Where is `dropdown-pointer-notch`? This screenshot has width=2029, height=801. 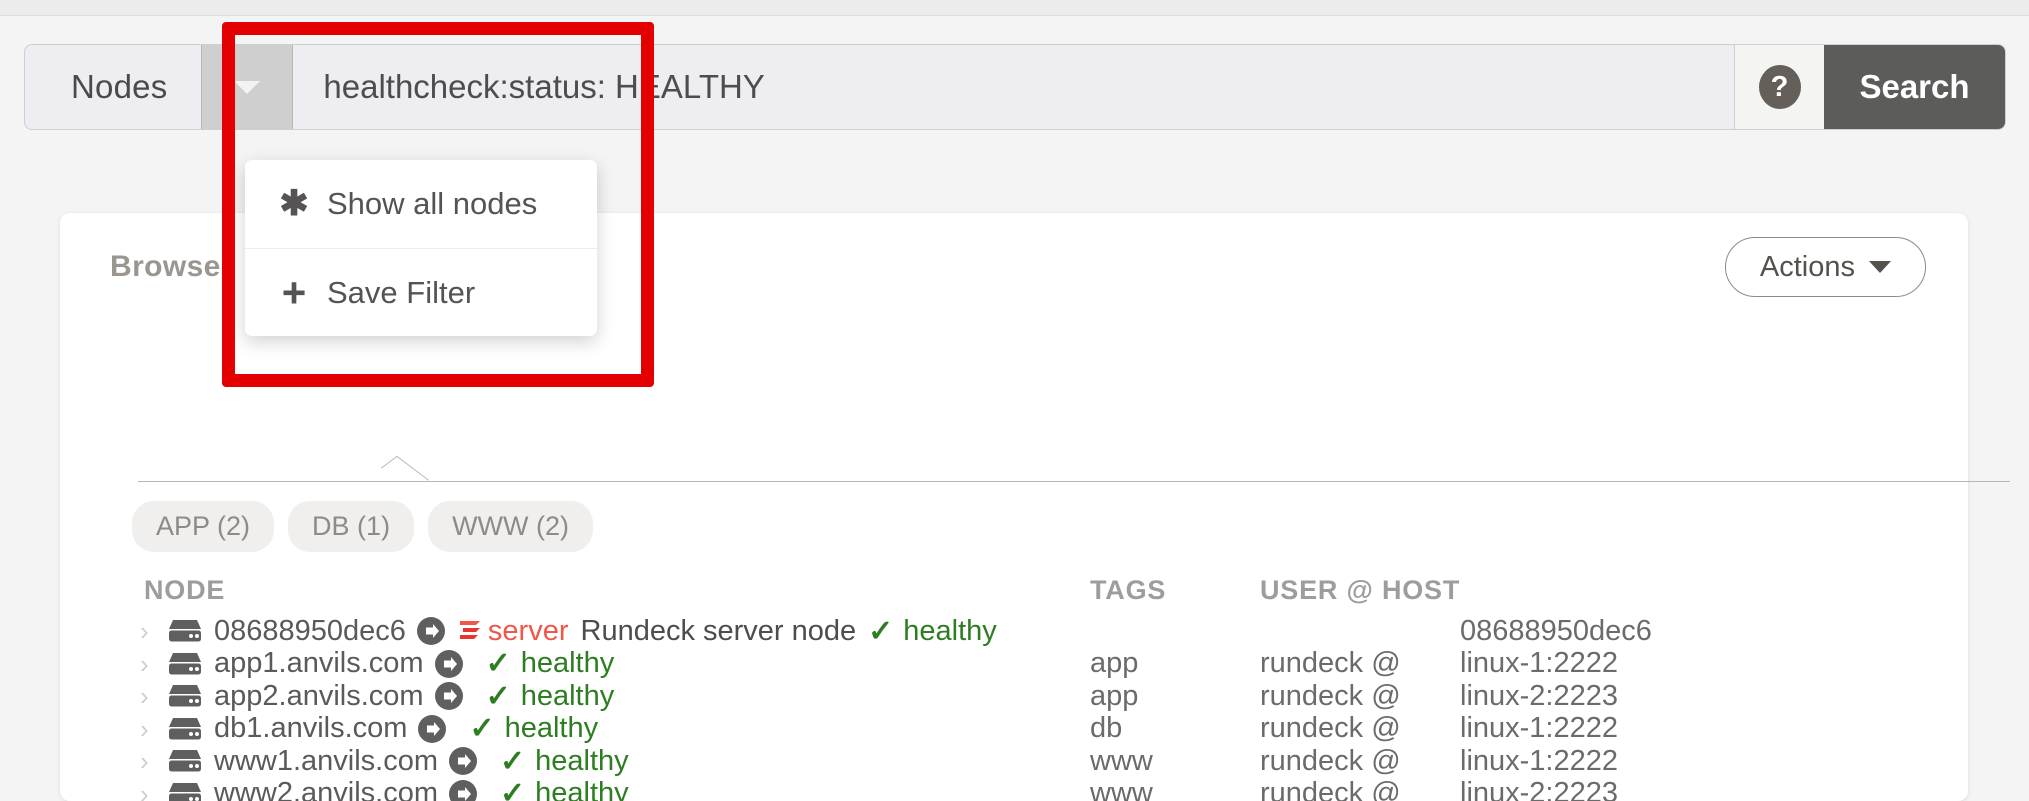
dropdown-pointer-notch is located at coordinates (405, 474).